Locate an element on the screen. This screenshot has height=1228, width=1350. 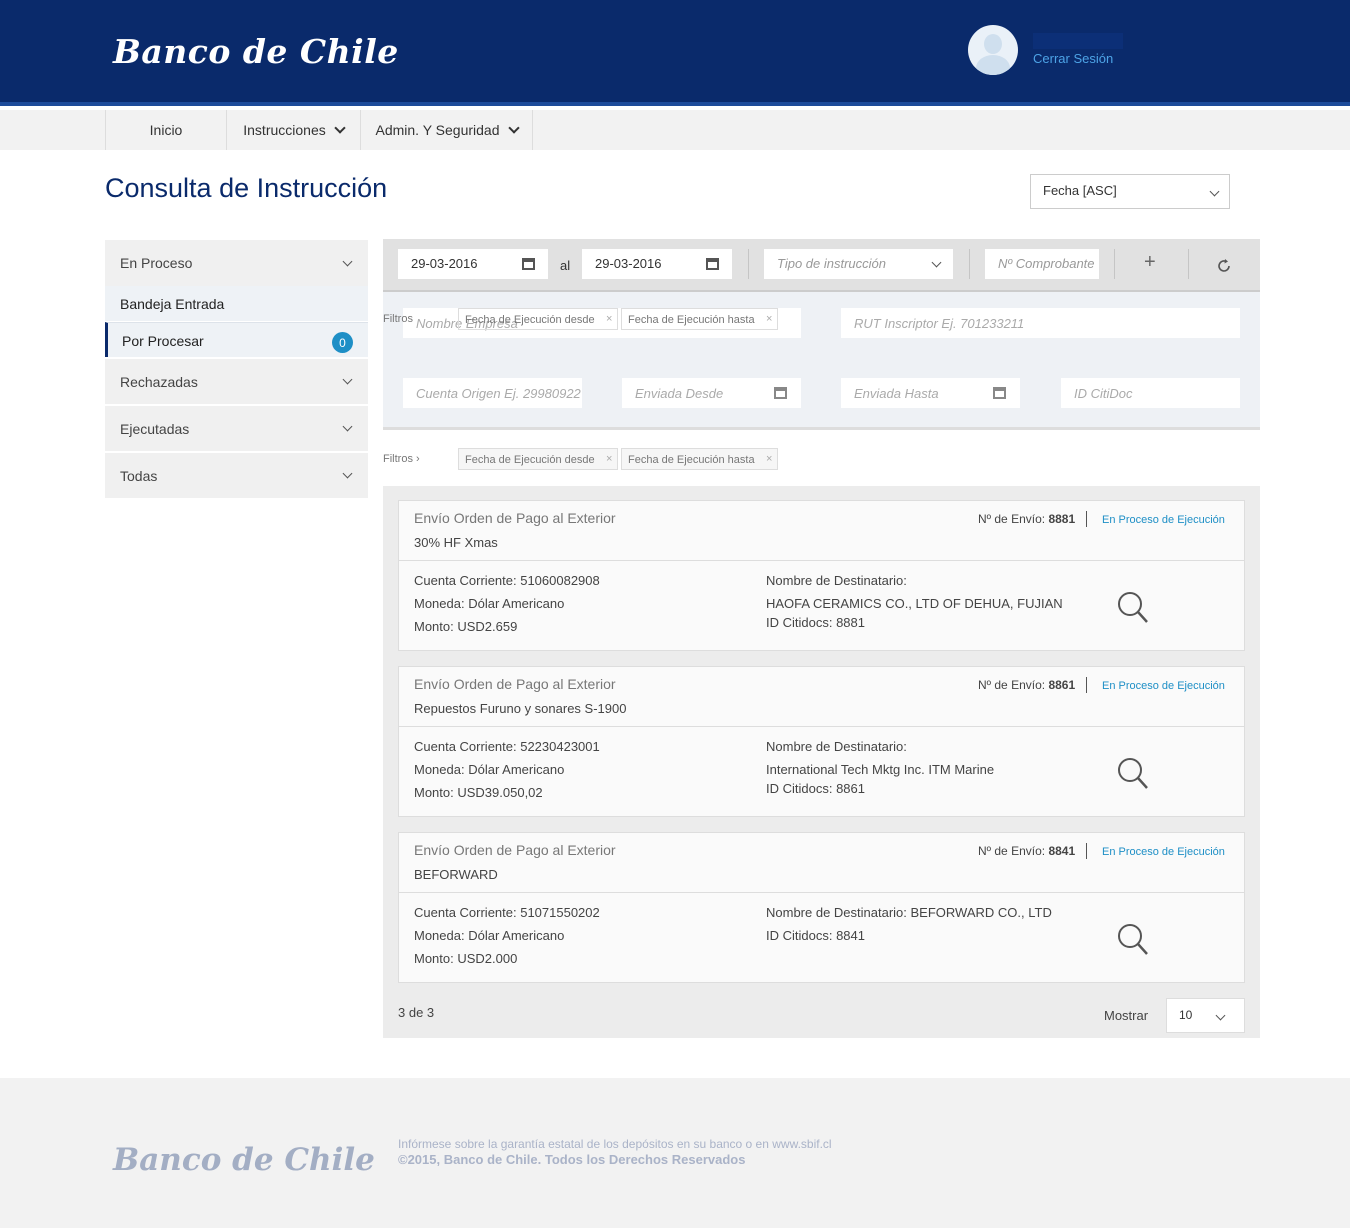
nav-instrucciones: Instrucciones is located at coordinates (293, 130).